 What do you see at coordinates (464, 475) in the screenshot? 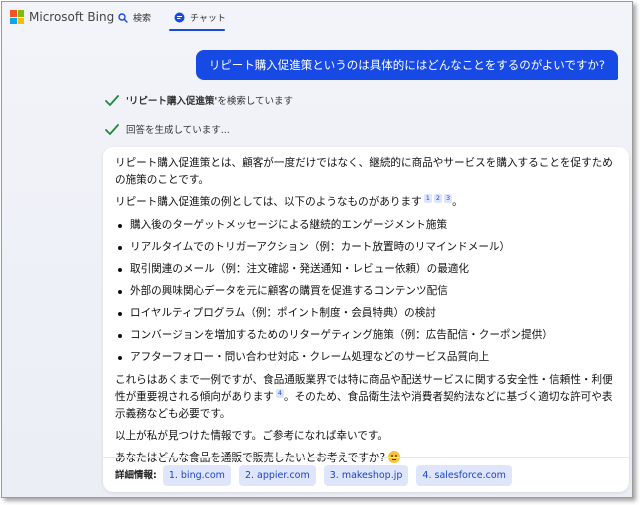
I see `source-link: 4. salesforce.com` at bounding box center [464, 475].